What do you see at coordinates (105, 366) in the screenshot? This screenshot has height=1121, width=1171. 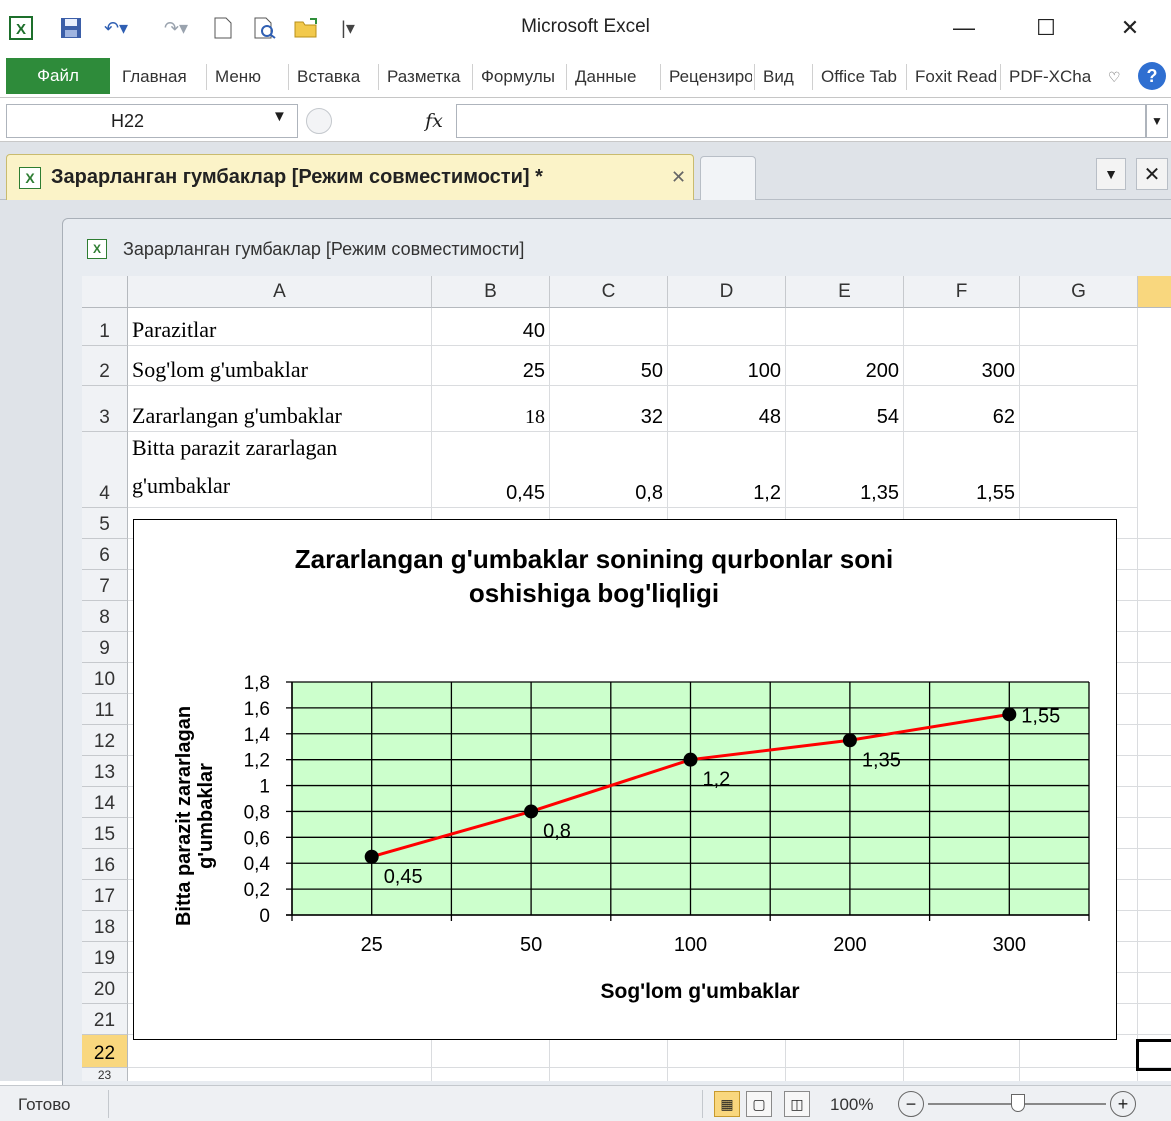 I see `row-header: 2` at bounding box center [105, 366].